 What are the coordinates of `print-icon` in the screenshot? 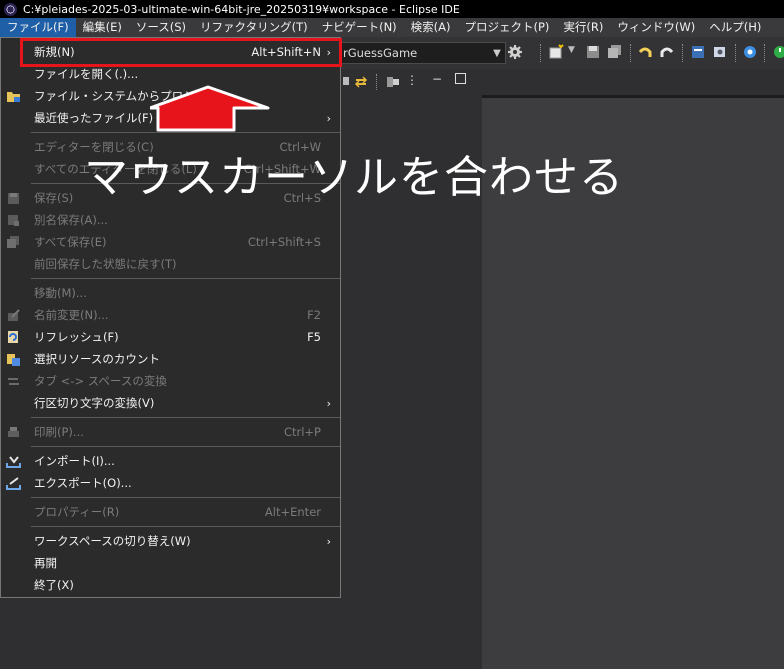 It's located at (13, 431).